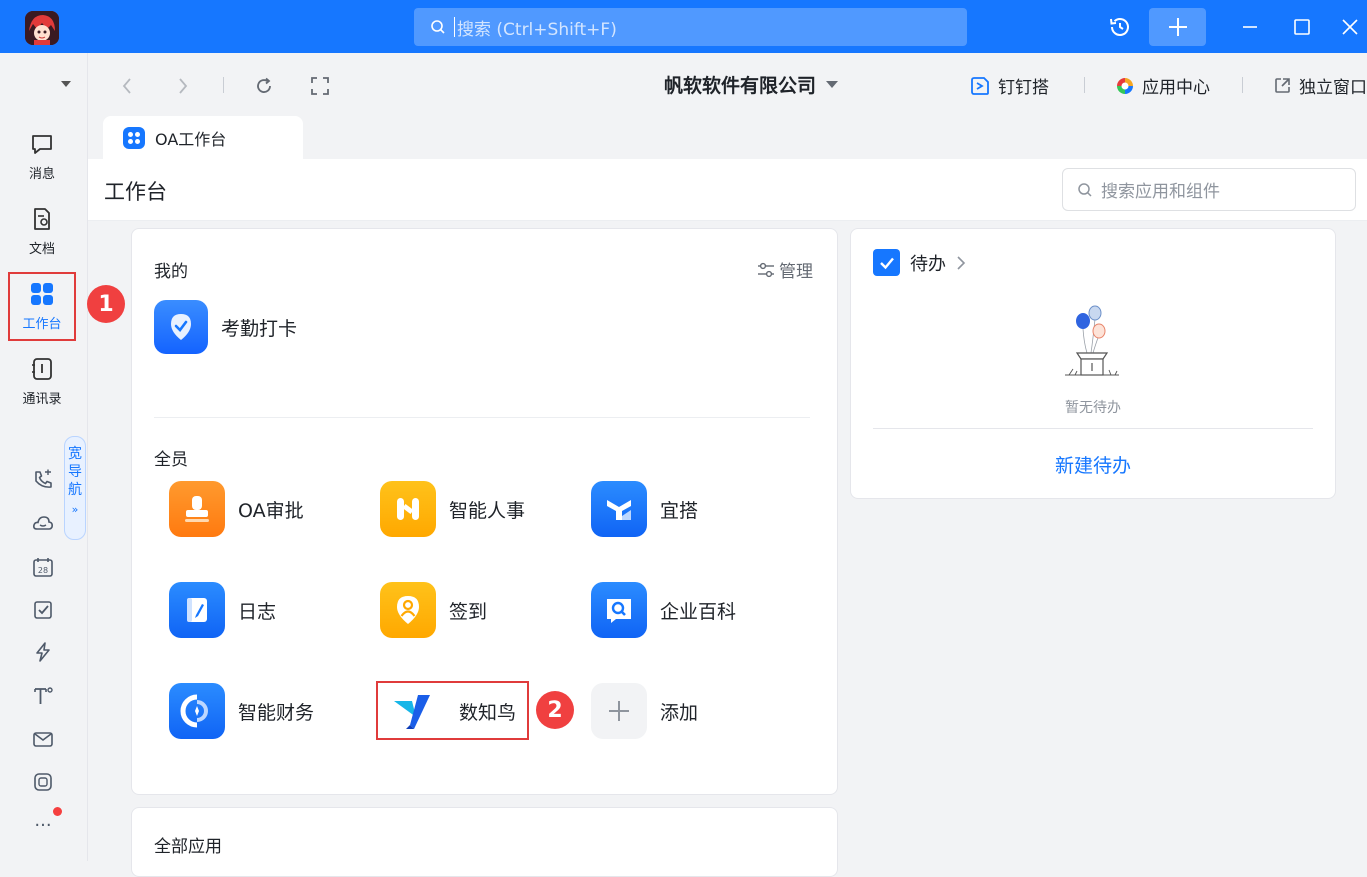 Image resolution: width=1367 pixels, height=877 pixels. I want to click on app-smart-hr: 智能人事, so click(452, 509).